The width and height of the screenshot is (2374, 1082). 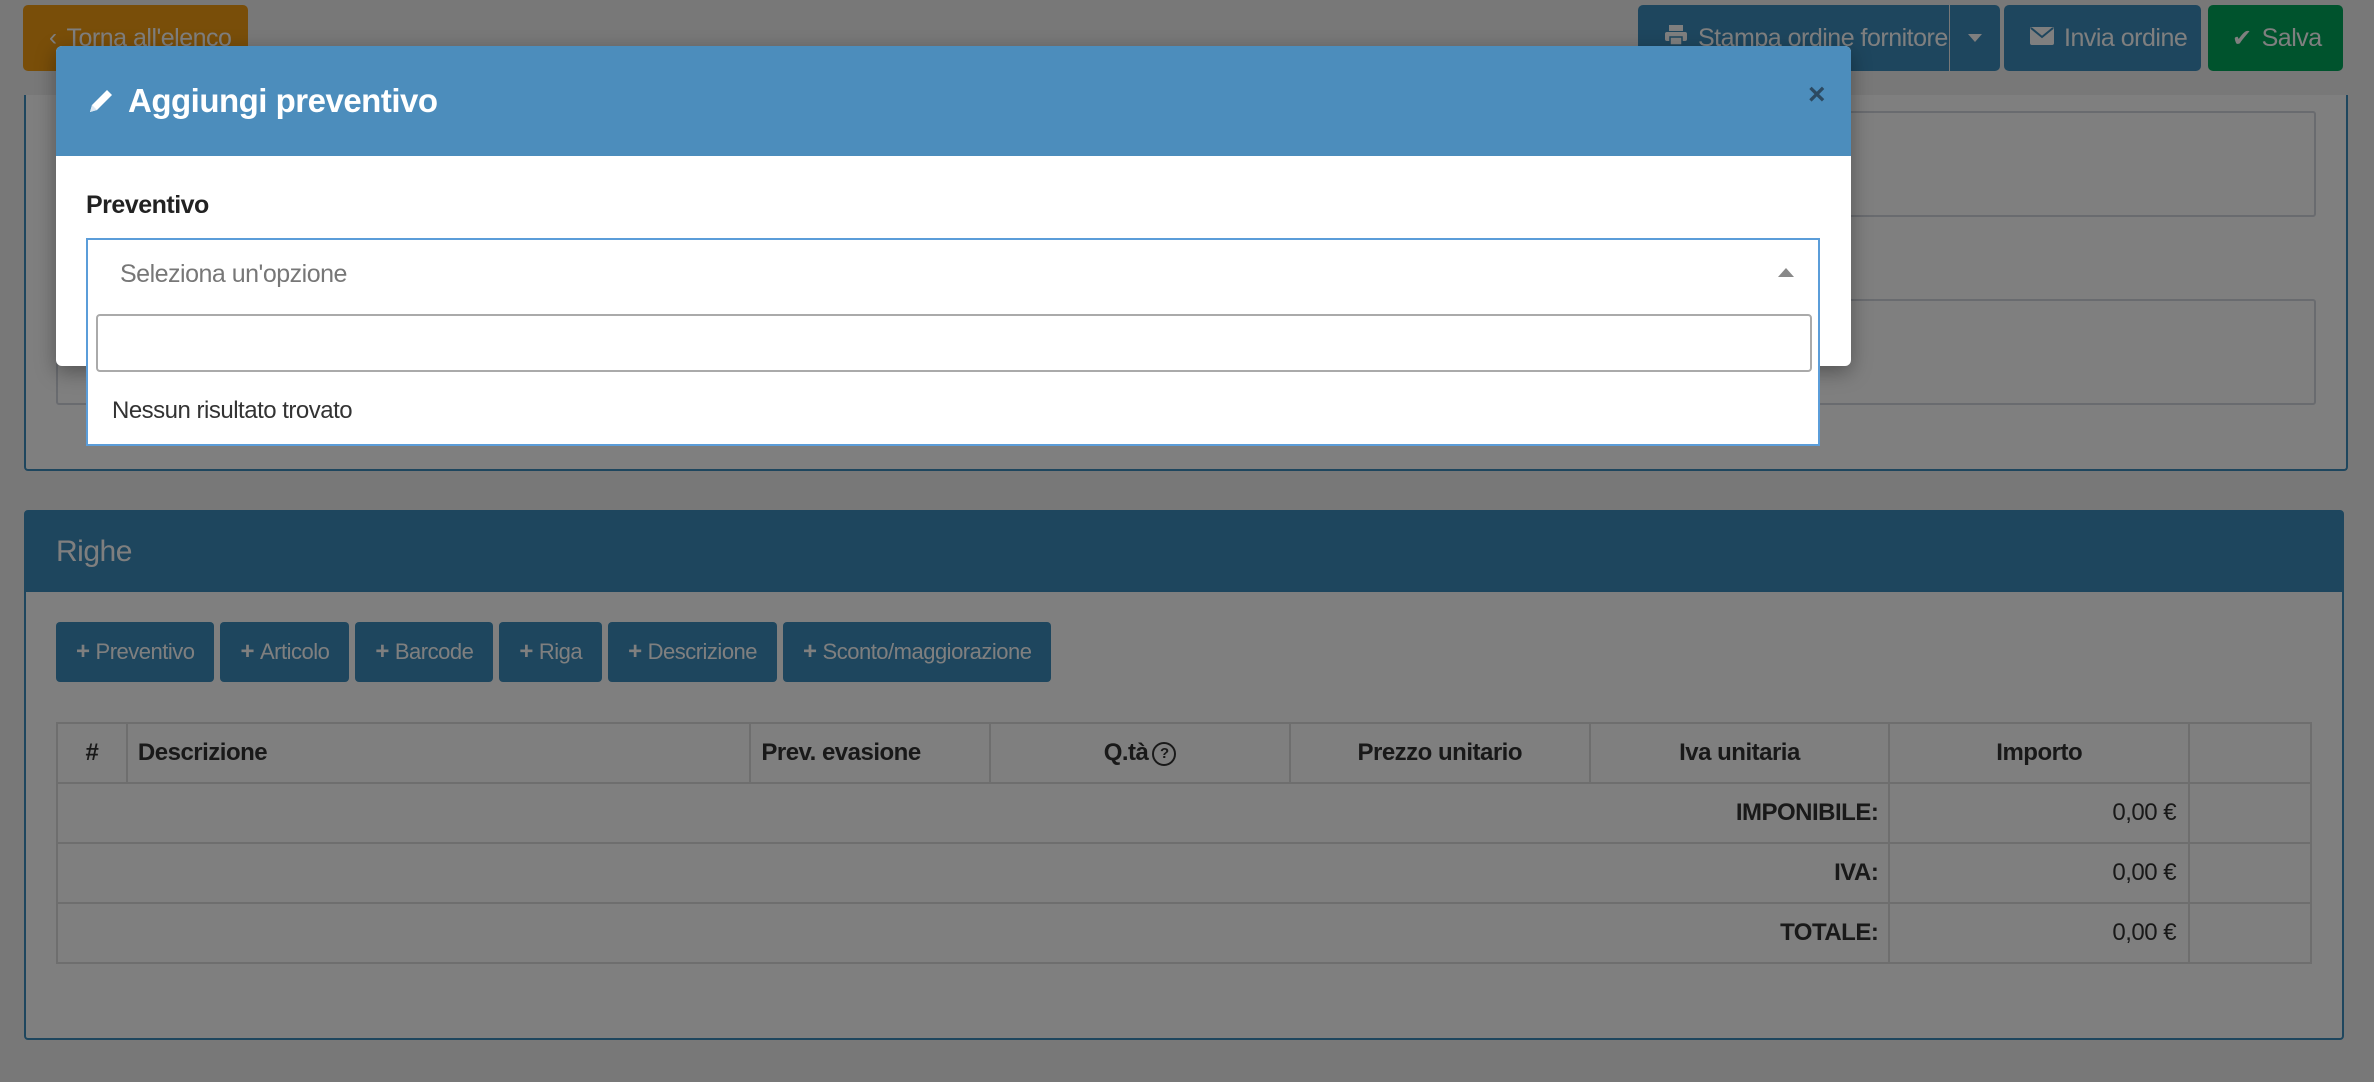 What do you see at coordinates (232, 410) in the screenshot?
I see `no-results-message: Nessun risultato trovato` at bounding box center [232, 410].